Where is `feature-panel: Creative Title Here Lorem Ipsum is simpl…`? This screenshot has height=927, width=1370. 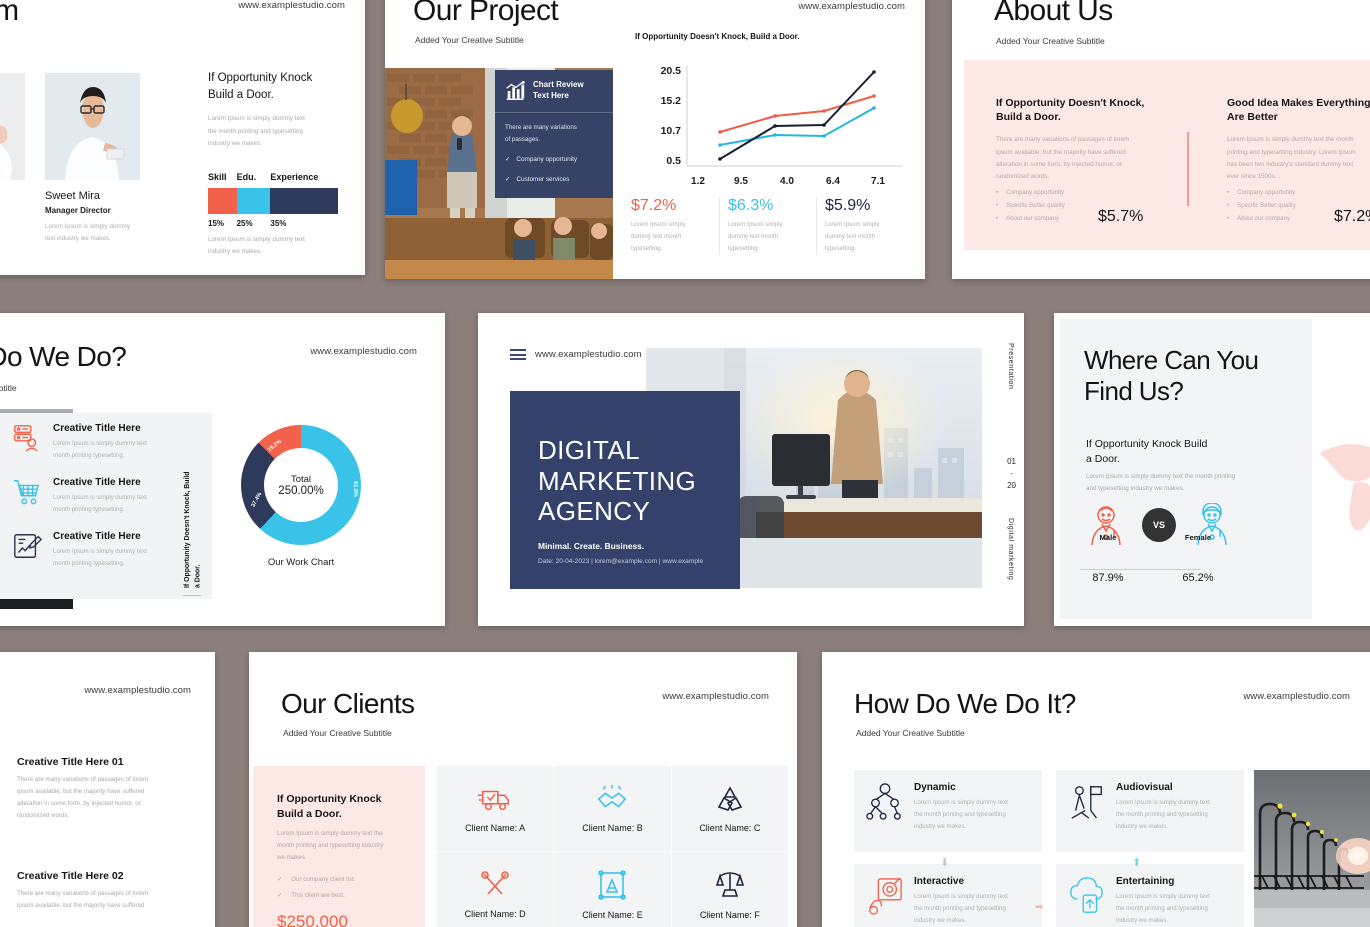 feature-panel: Creative Title Here Lorem Ipsum is simpl… is located at coordinates (106, 506).